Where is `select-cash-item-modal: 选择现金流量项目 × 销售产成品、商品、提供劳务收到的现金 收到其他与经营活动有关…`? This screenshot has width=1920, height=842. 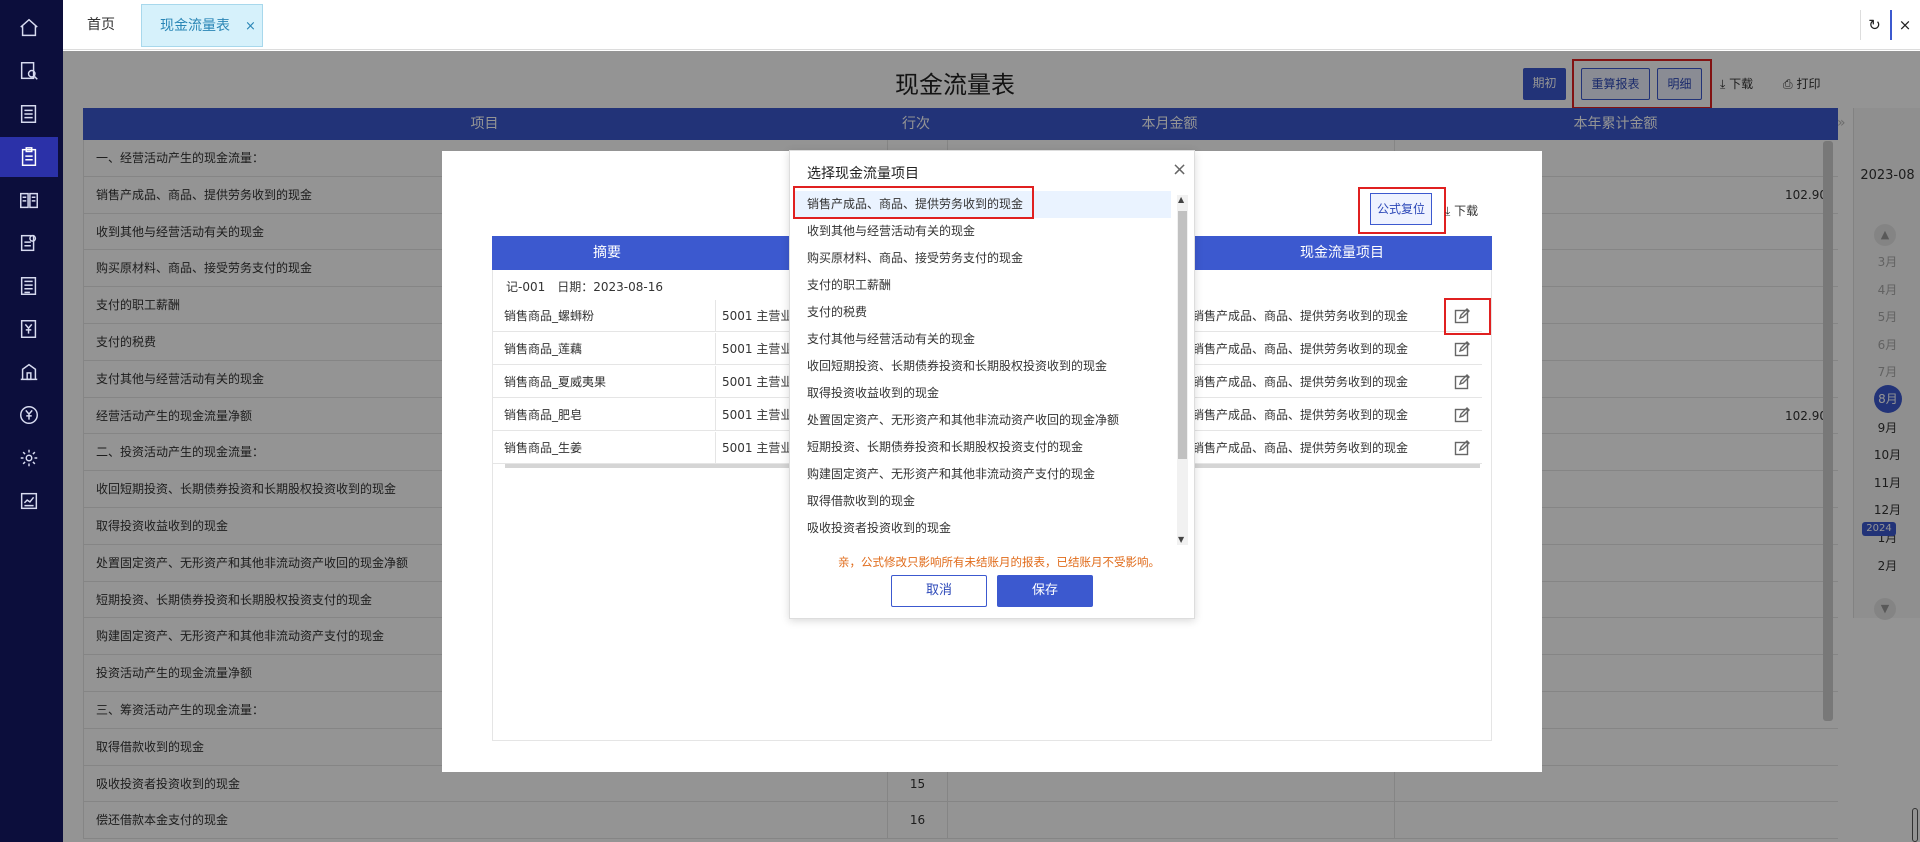 select-cash-item-modal: 选择现金流量项目 × 销售产成品、商品、提供劳务收到的现金 收到其他与经营活动有关… is located at coordinates (992, 384).